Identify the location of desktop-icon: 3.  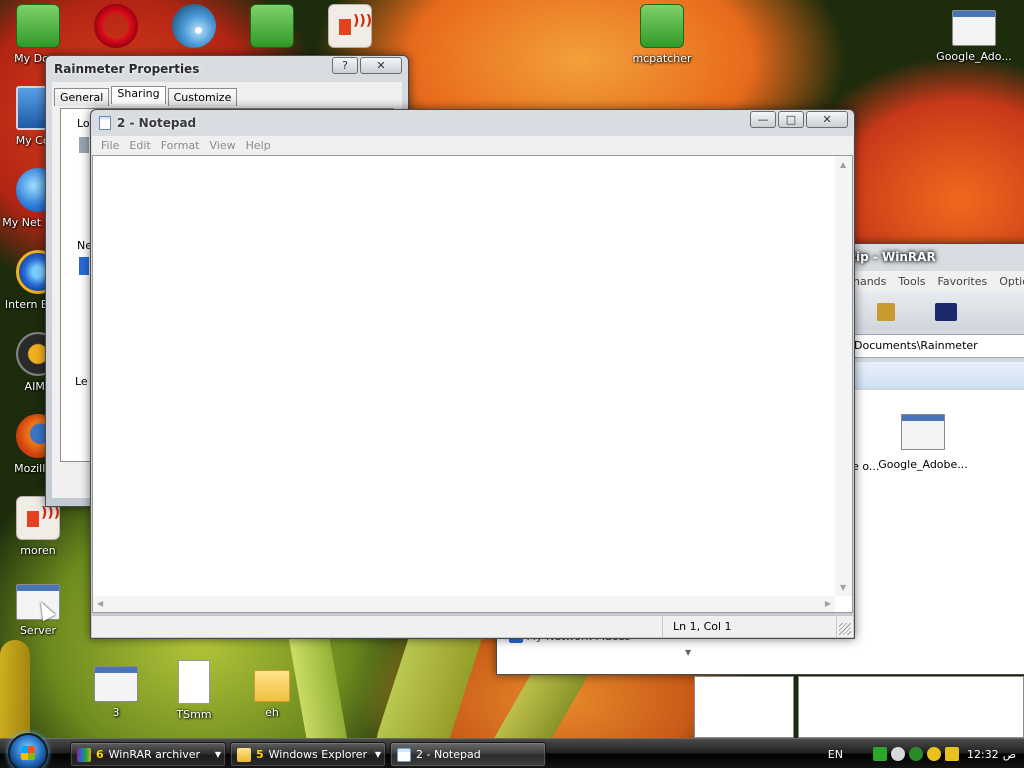
(116, 689).